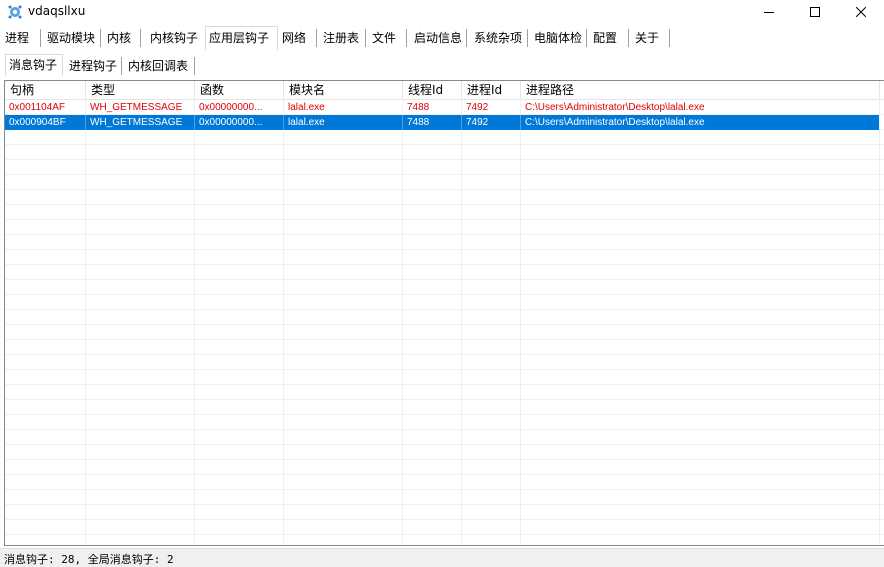  Describe the element at coordinates (442, 65) in the screenshot. I see `sub-tab-strip: 消息钩子 进程钩子 内核回调表` at that location.